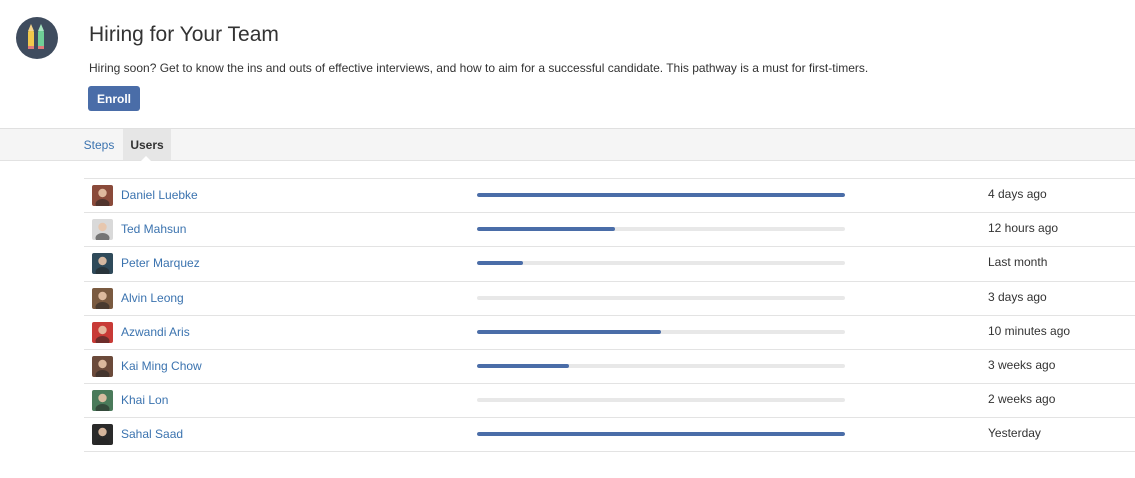 Image resolution: width=1135 pixels, height=478 pixels. I want to click on last-active-time: Yesterday, so click(1014, 433).